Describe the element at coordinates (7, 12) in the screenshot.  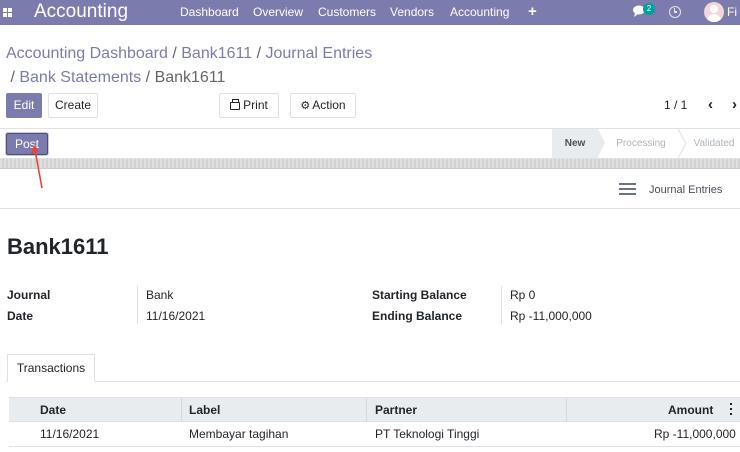
I see `apps-menu-icon` at that location.